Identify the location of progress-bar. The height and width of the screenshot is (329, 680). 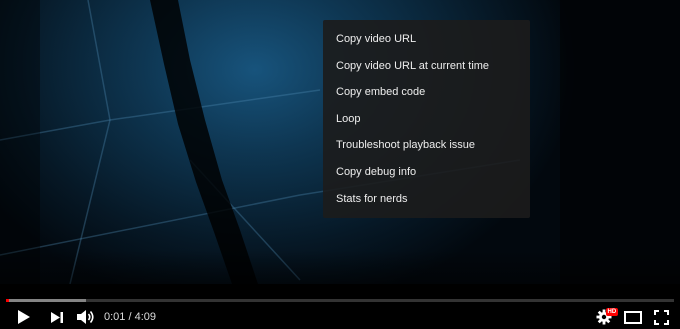
(340, 300).